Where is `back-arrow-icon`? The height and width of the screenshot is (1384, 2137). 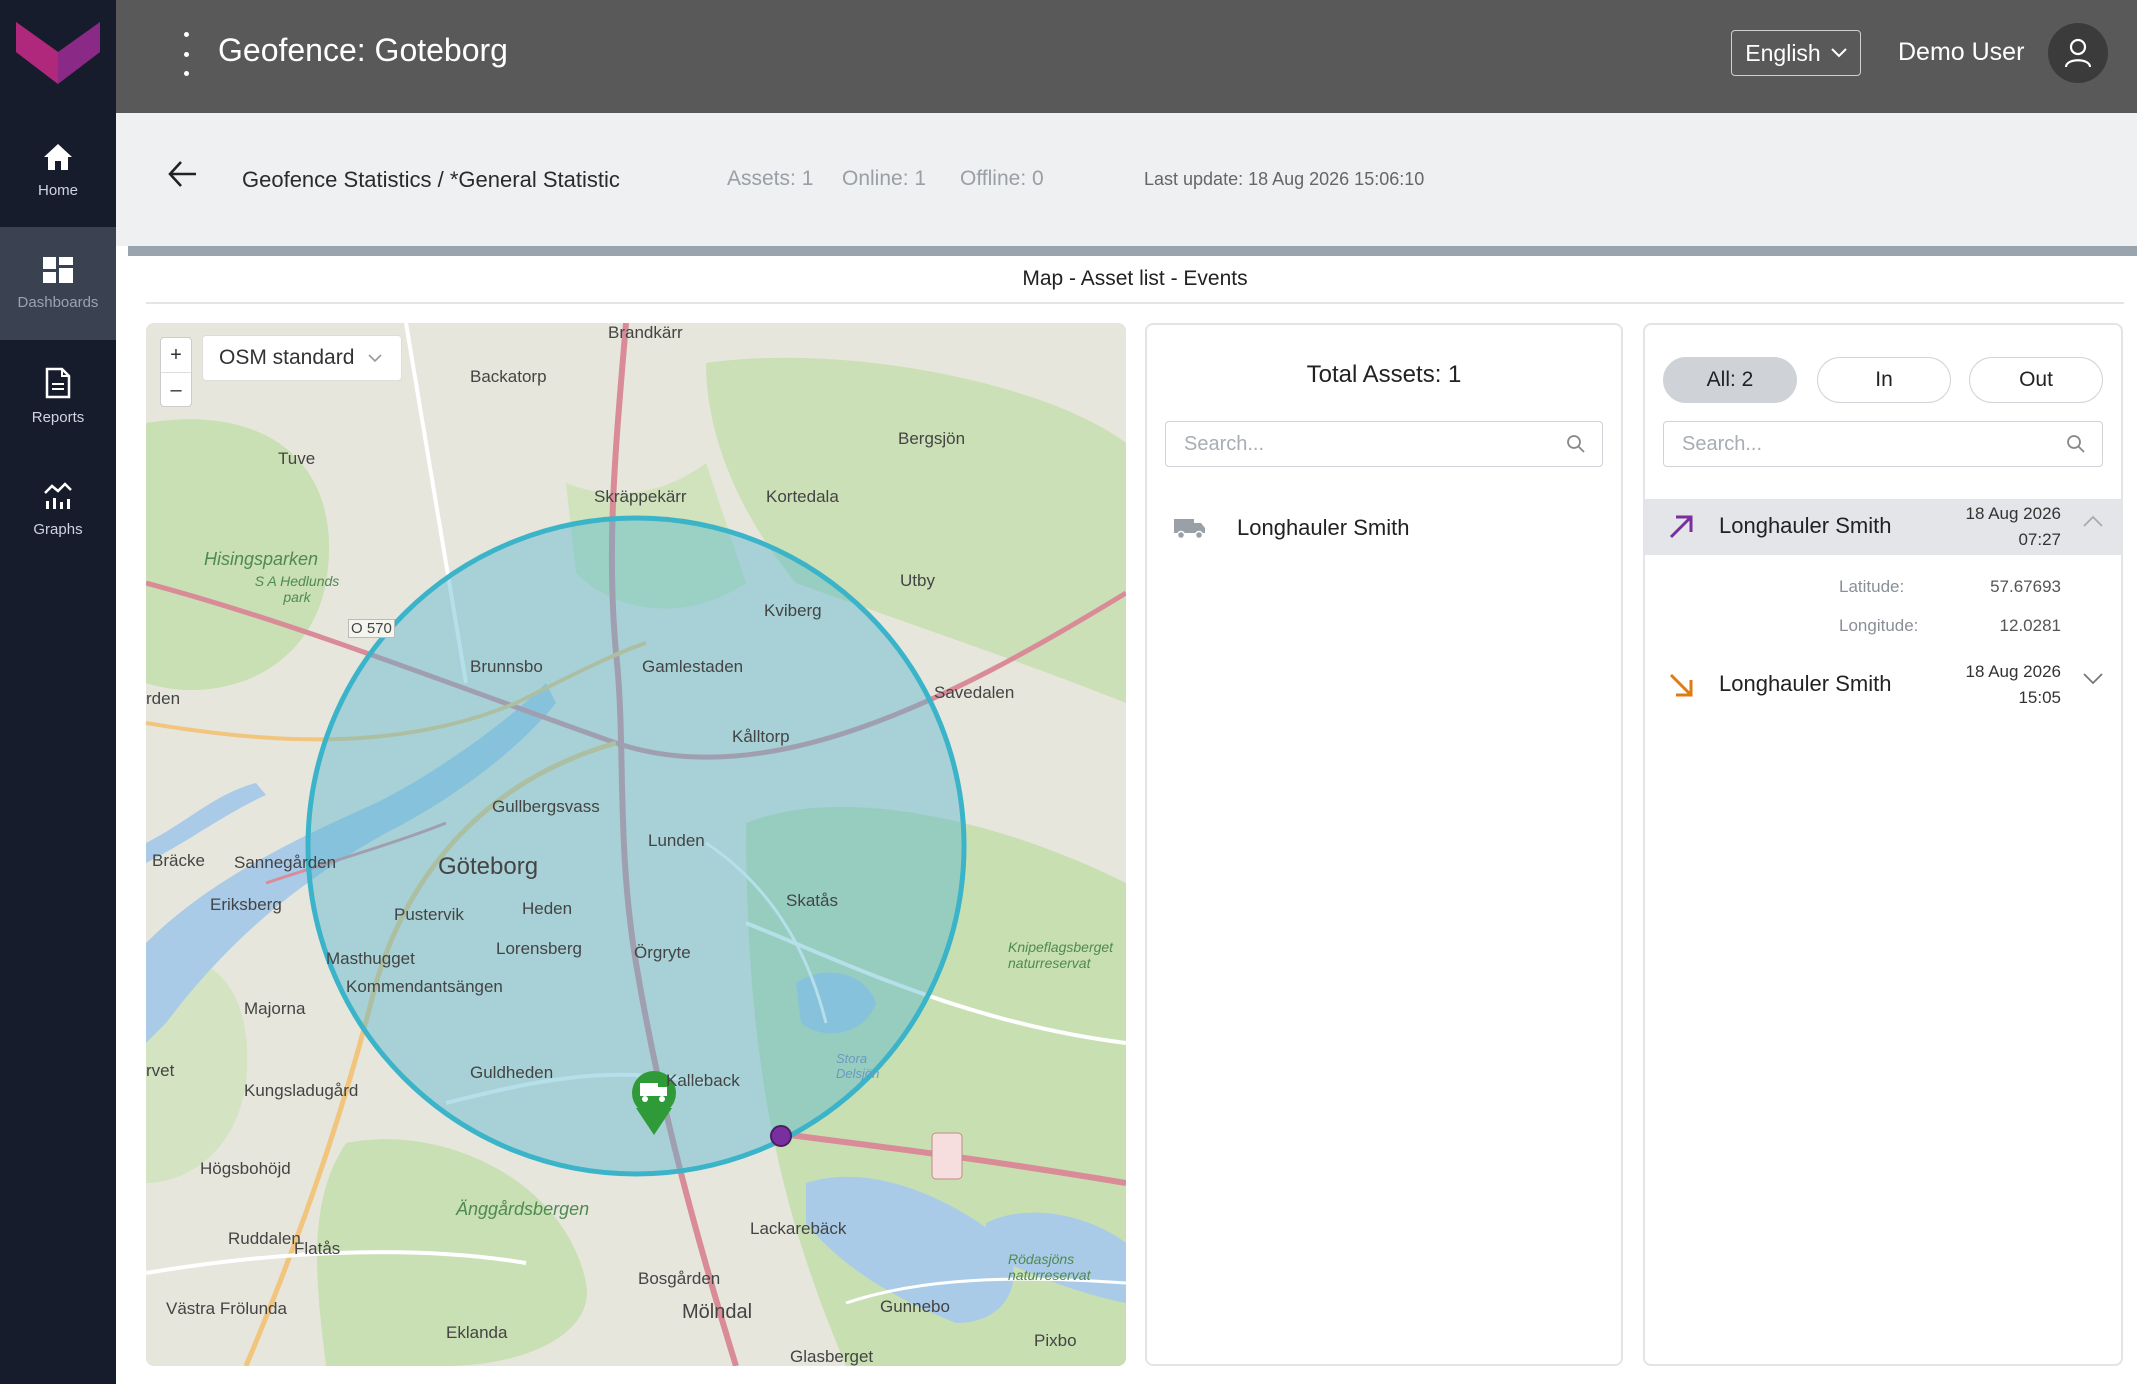
back-arrow-icon is located at coordinates (183, 174).